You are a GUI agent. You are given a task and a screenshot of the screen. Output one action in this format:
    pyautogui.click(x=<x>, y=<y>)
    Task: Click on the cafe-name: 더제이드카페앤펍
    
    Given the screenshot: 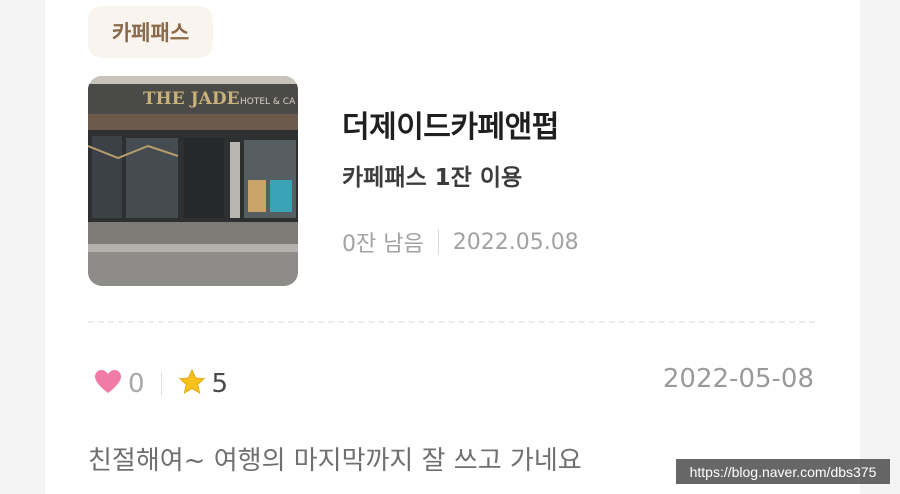 What is the action you would take?
    pyautogui.click(x=450, y=124)
    